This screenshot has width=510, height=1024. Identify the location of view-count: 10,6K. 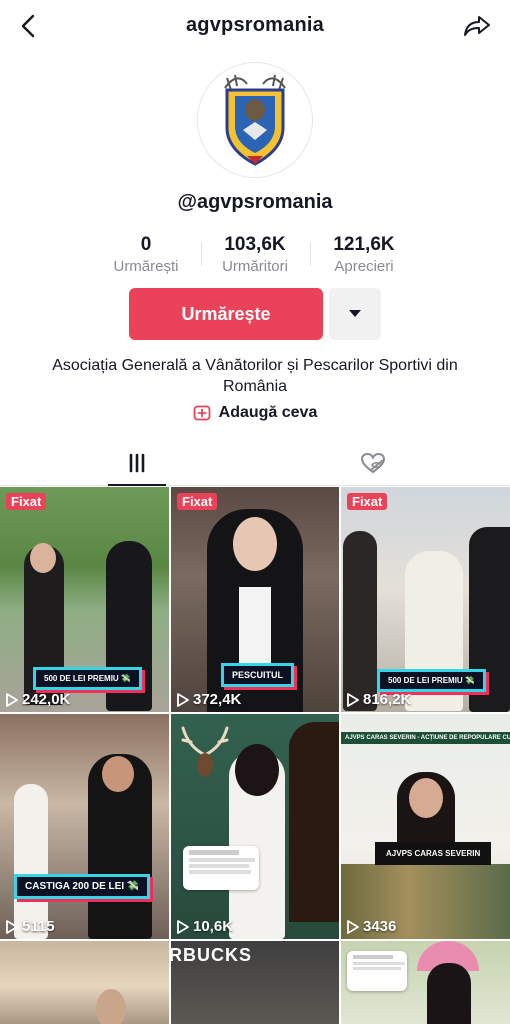
(205, 926).